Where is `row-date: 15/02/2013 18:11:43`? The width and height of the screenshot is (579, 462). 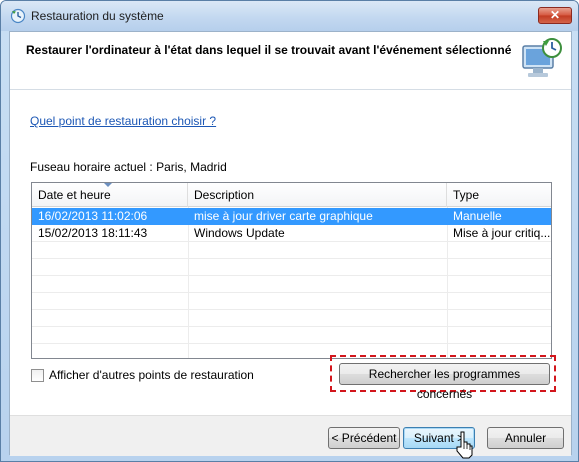
row-date: 15/02/2013 18:11:43 is located at coordinates (93, 233).